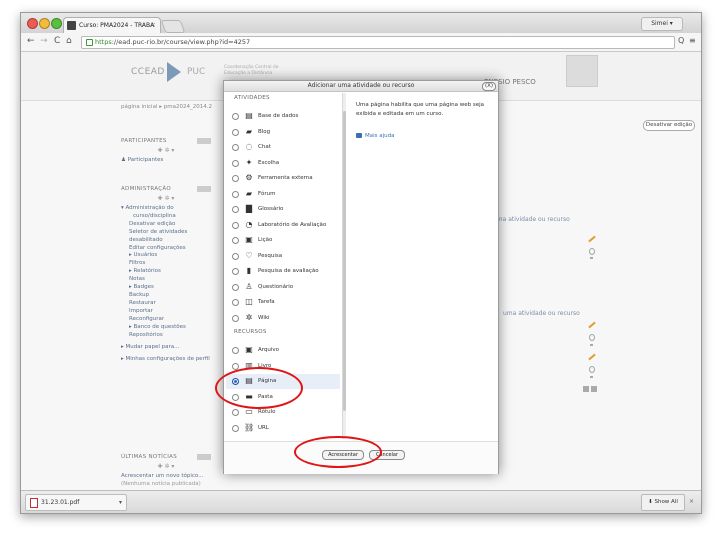  Describe the element at coordinates (283, 302) in the screenshot. I see `module-option-assignment: ◫ Tarefa` at that location.